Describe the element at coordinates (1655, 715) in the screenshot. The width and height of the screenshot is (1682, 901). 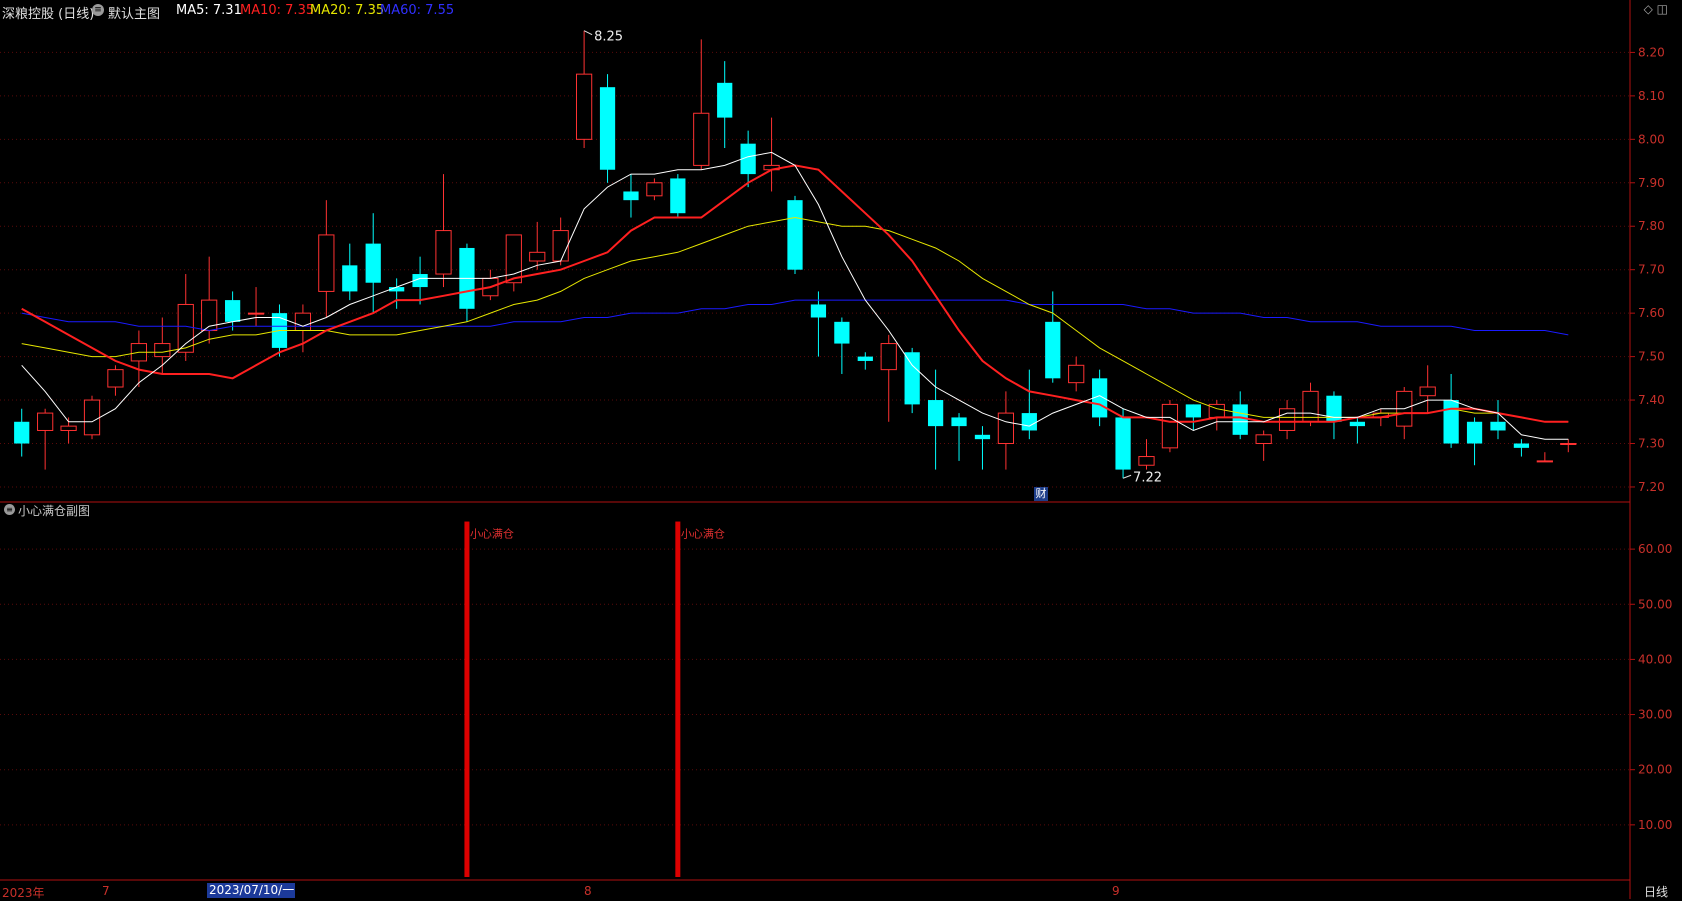
I see `value-tick-label: 30.00` at that location.